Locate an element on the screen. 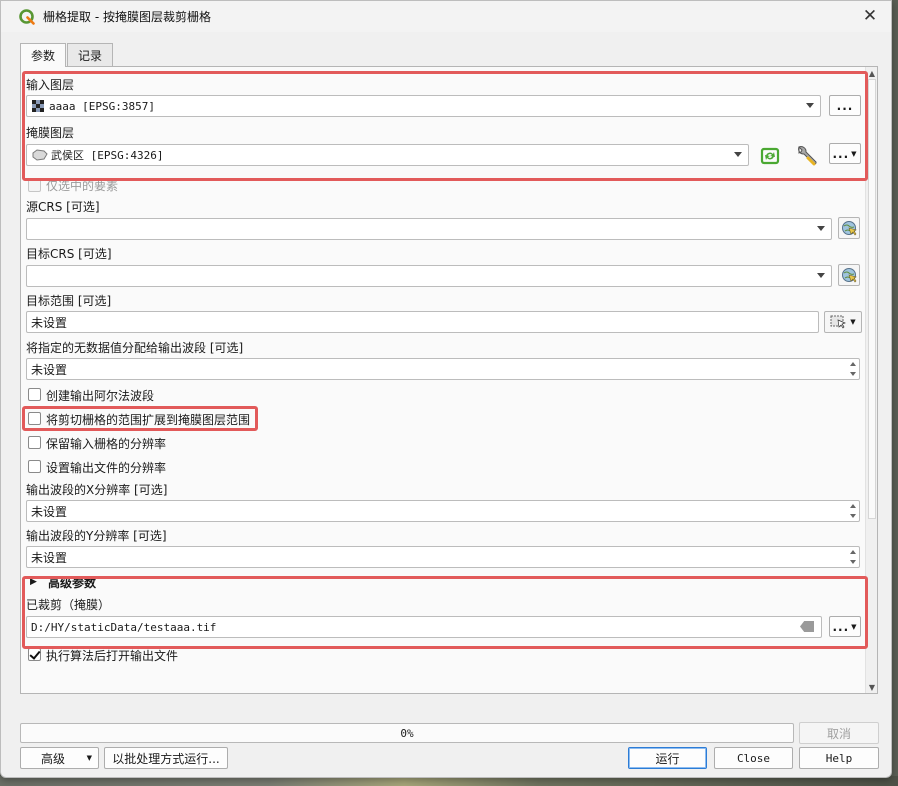 The image size is (898, 786). open-output-checkbox is located at coordinates (34, 654).